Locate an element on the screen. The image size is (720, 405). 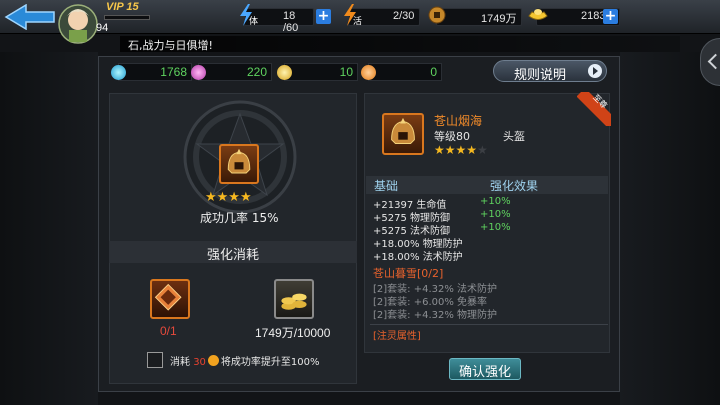
gold-ingot-icon is located at coordinates (538, 14).